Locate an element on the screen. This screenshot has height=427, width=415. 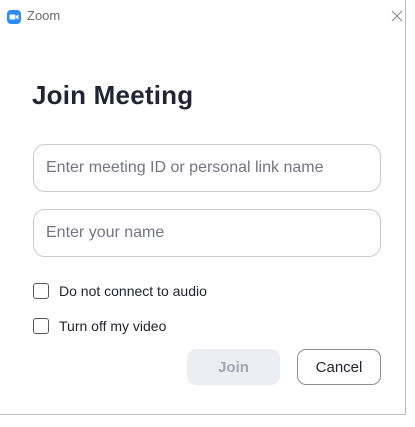
name-input is located at coordinates (207, 233).